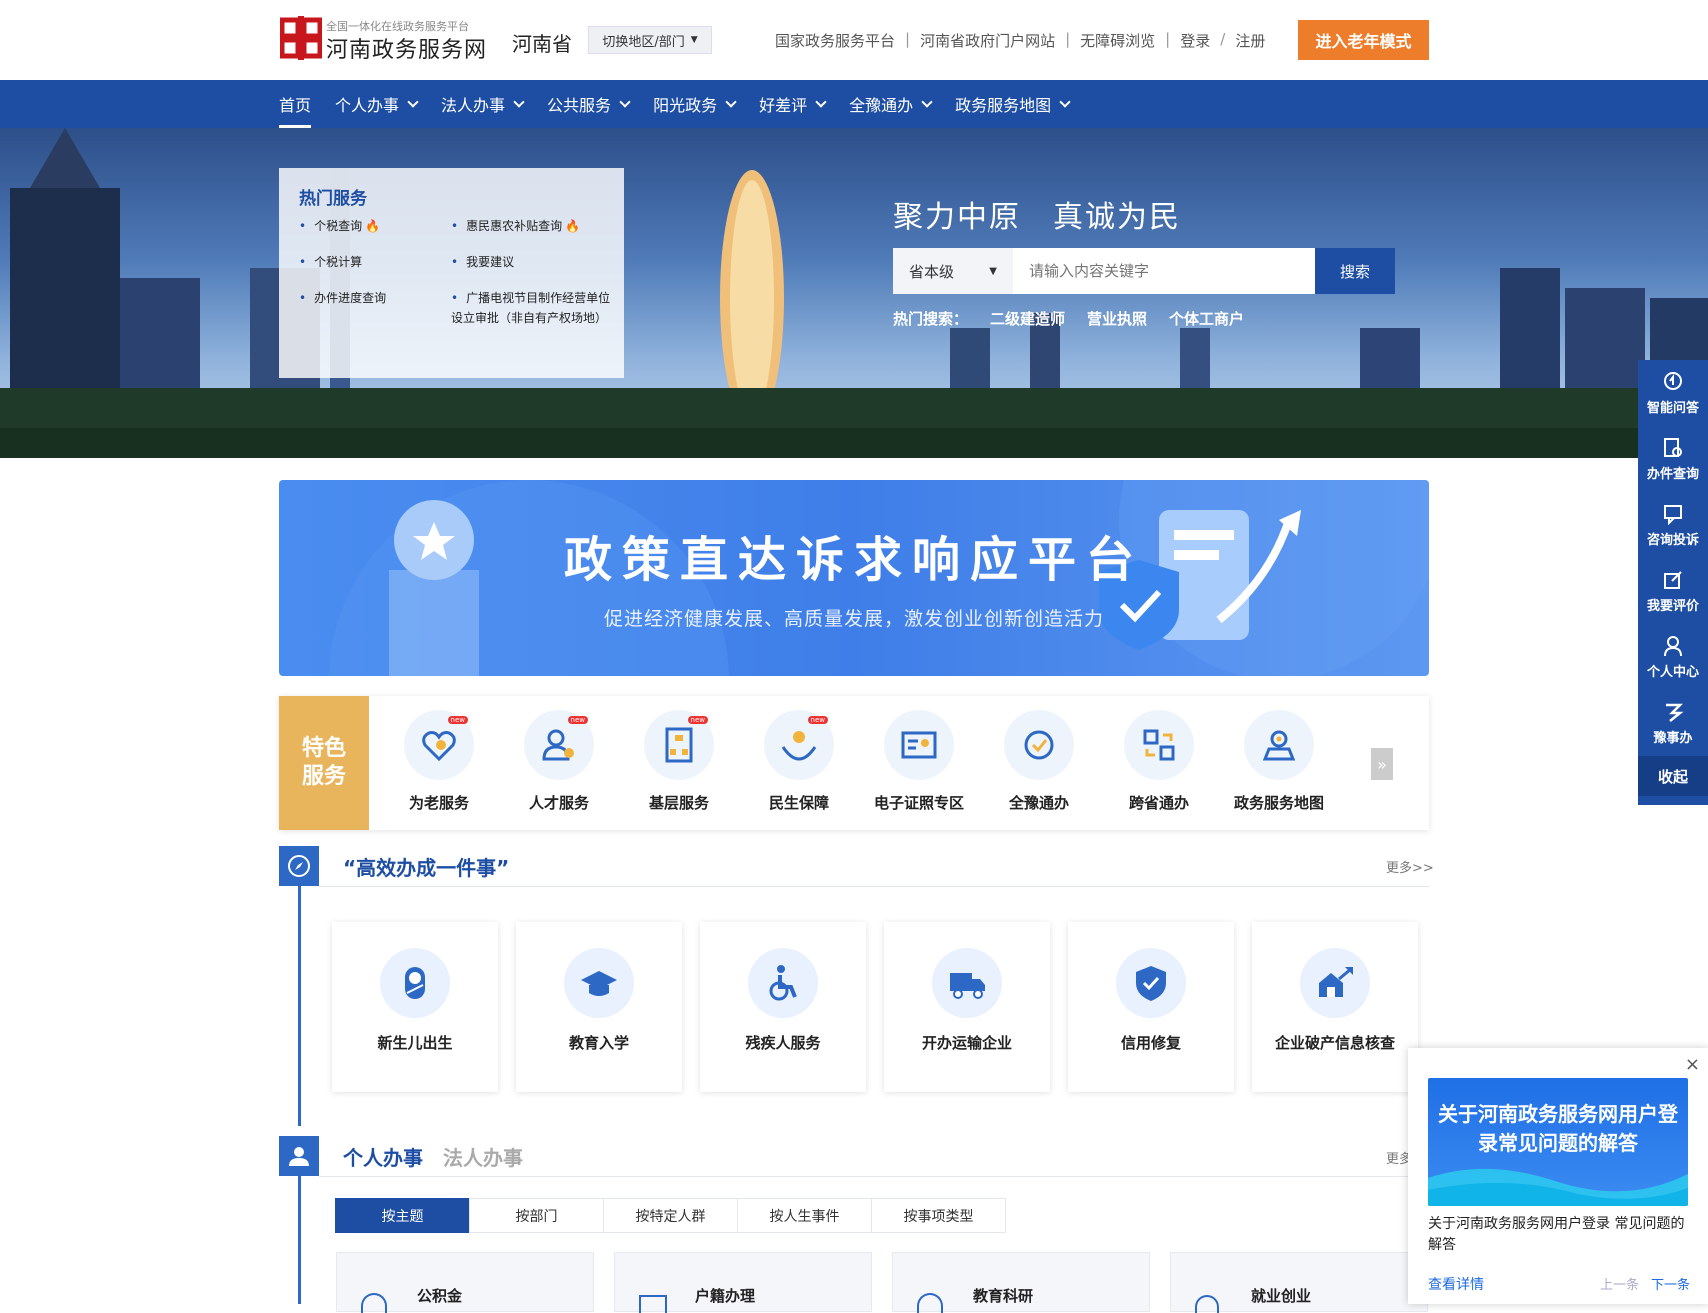 This screenshot has height=1313, width=1708. Describe the element at coordinates (1673, 723) in the screenshot. I see `sidebar-item-yushiban: 豫事办` at that location.